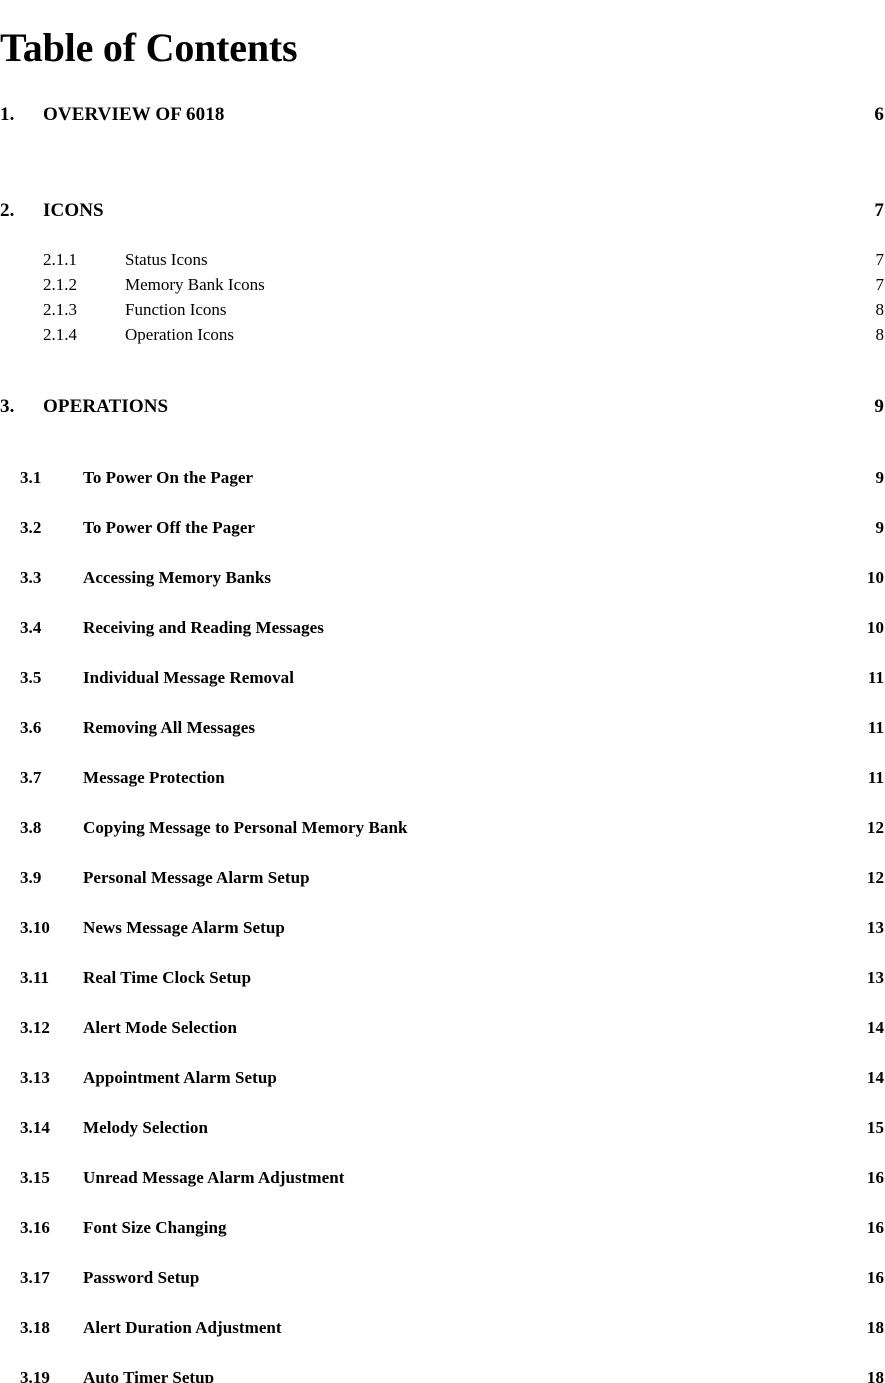 The image size is (885, 1383). What do you see at coordinates (442, 1243) in the screenshot?
I see `toc-entry: 3.16 Font Size Changing 16` at bounding box center [442, 1243].